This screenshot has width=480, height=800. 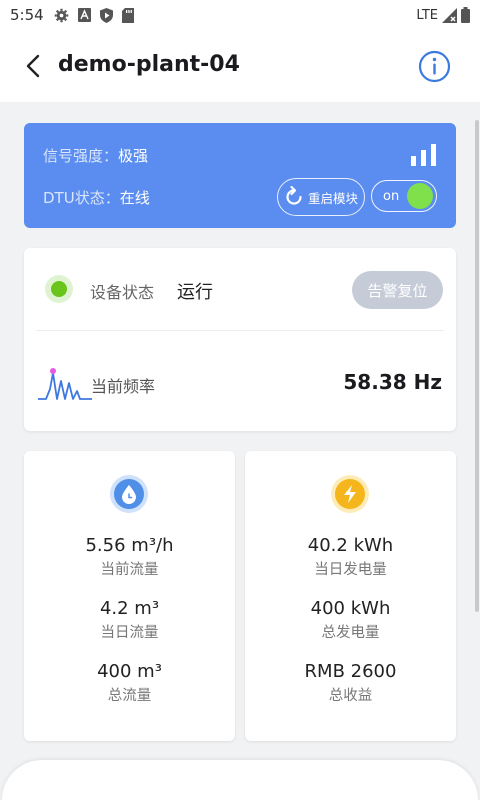 I want to click on stat-value: 4.2 m³, so click(x=129, y=608).